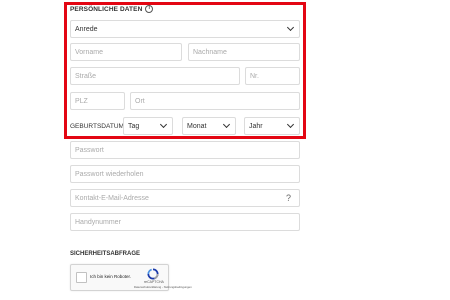 This screenshot has width=450, height=300. Describe the element at coordinates (185, 222) in the screenshot. I see `mobile-field: Handynummer` at that location.